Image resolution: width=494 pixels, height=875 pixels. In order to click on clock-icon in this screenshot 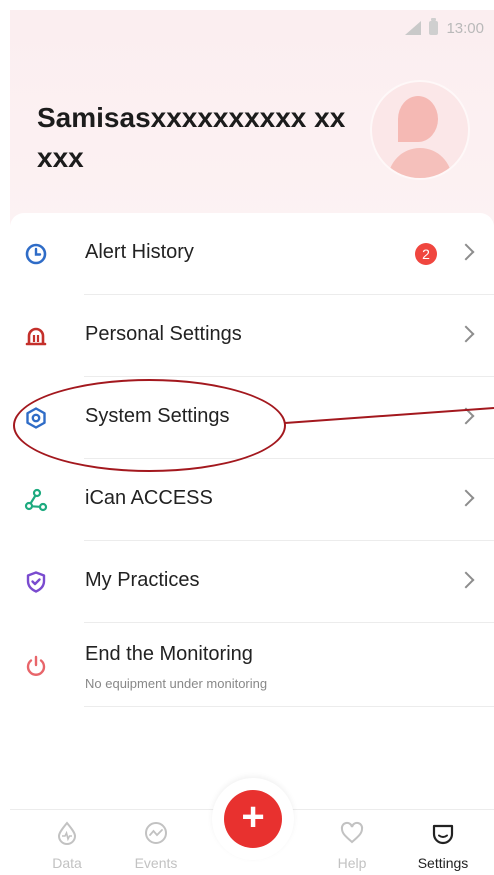, I will do `click(36, 254)`.